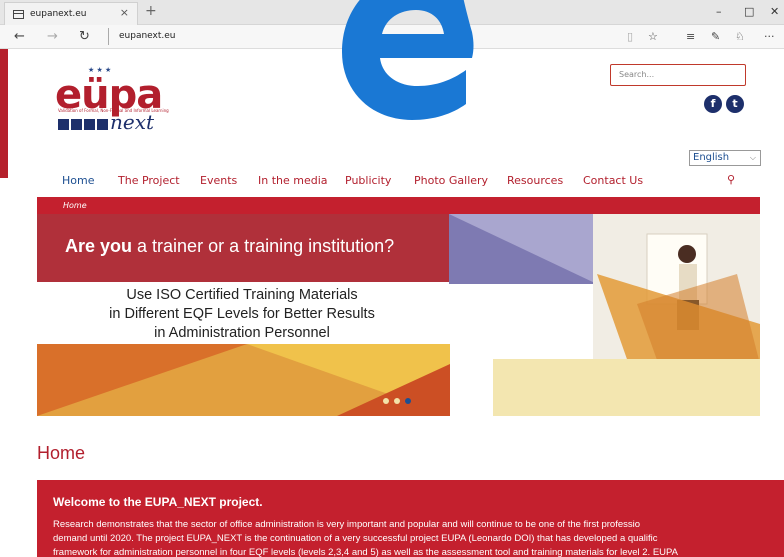  What do you see at coordinates (293, 180) in the screenshot?
I see `nav-in-the-media: In the media` at bounding box center [293, 180].